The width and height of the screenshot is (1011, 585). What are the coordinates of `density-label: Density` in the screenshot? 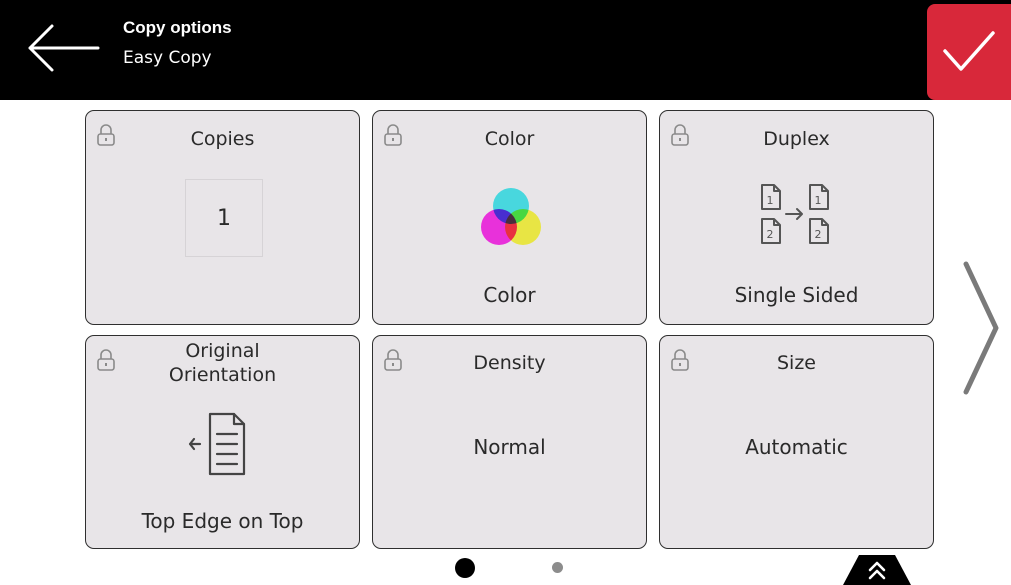 It's located at (509, 363).